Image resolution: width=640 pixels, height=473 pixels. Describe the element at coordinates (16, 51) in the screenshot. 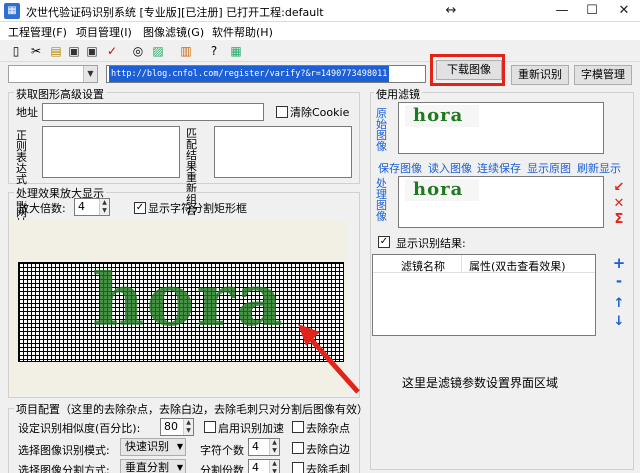

I see `new-file-icon: ▯` at that location.